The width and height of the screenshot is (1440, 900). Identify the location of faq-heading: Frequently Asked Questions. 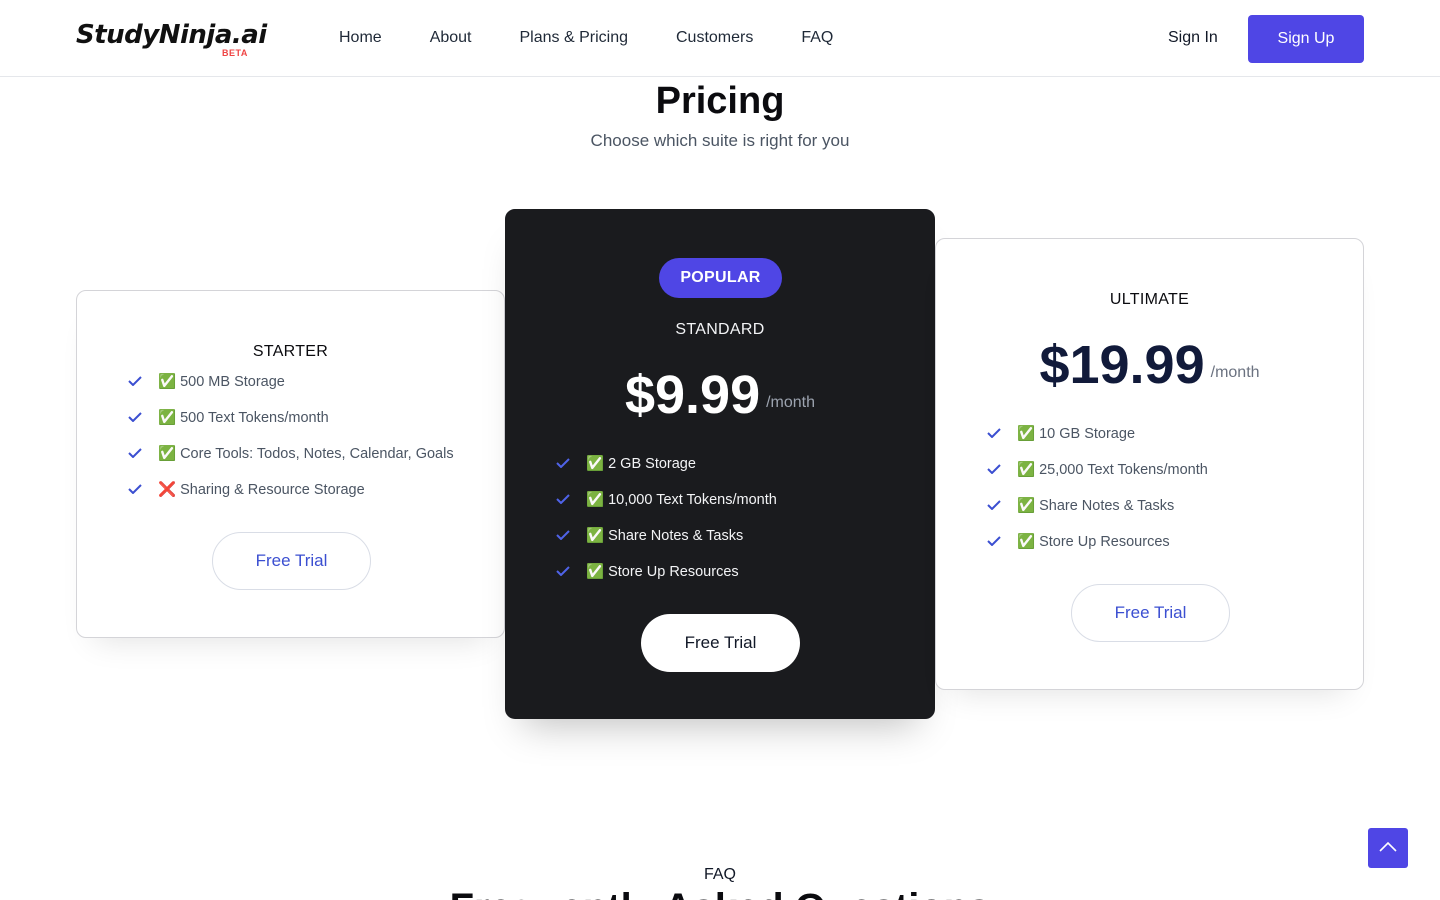
(720, 893).